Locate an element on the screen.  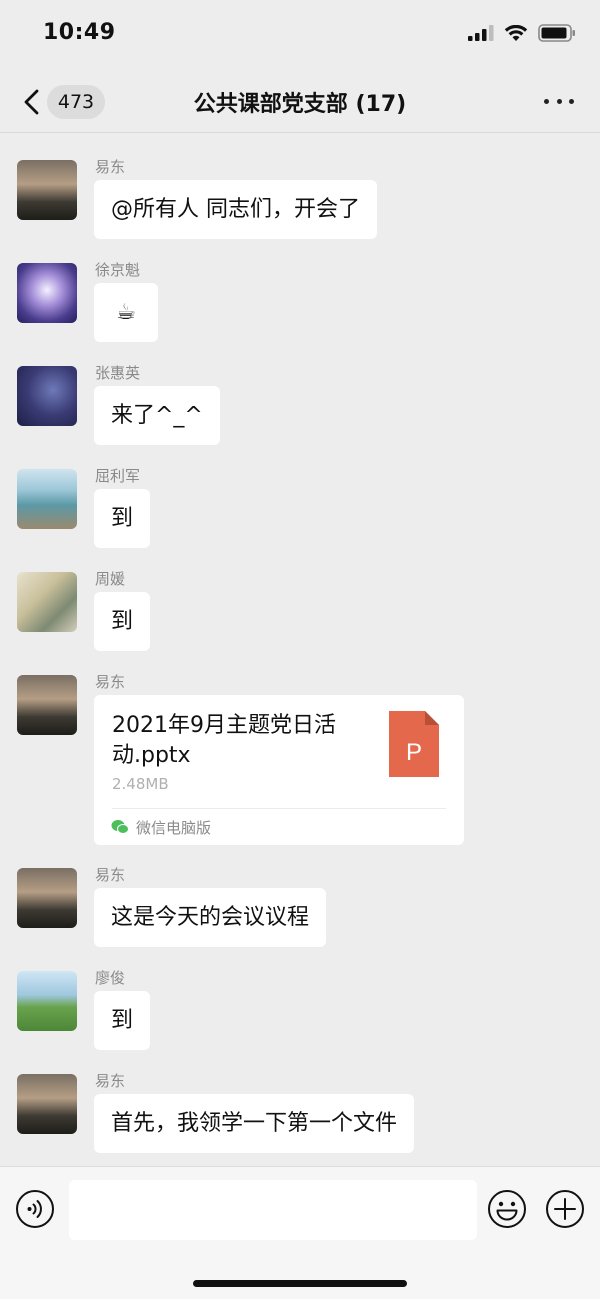
pptx-file-icon: P is located at coordinates (414, 744).